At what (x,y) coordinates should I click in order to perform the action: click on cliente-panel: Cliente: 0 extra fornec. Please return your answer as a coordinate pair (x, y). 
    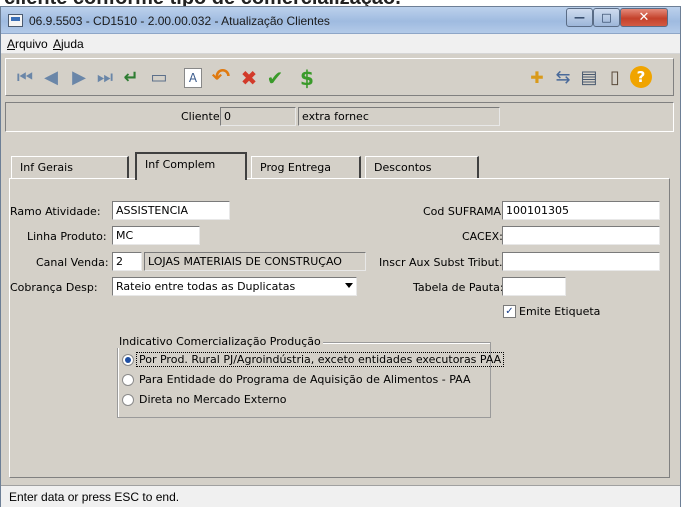
    Looking at the image, I should click on (339, 117).